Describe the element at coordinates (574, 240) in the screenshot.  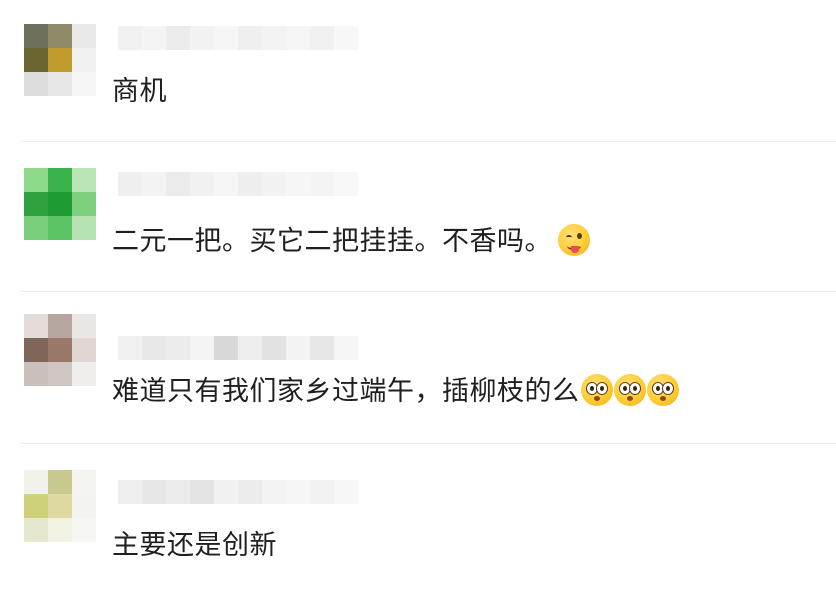
I see `tongue-wink-emoji-icon` at that location.